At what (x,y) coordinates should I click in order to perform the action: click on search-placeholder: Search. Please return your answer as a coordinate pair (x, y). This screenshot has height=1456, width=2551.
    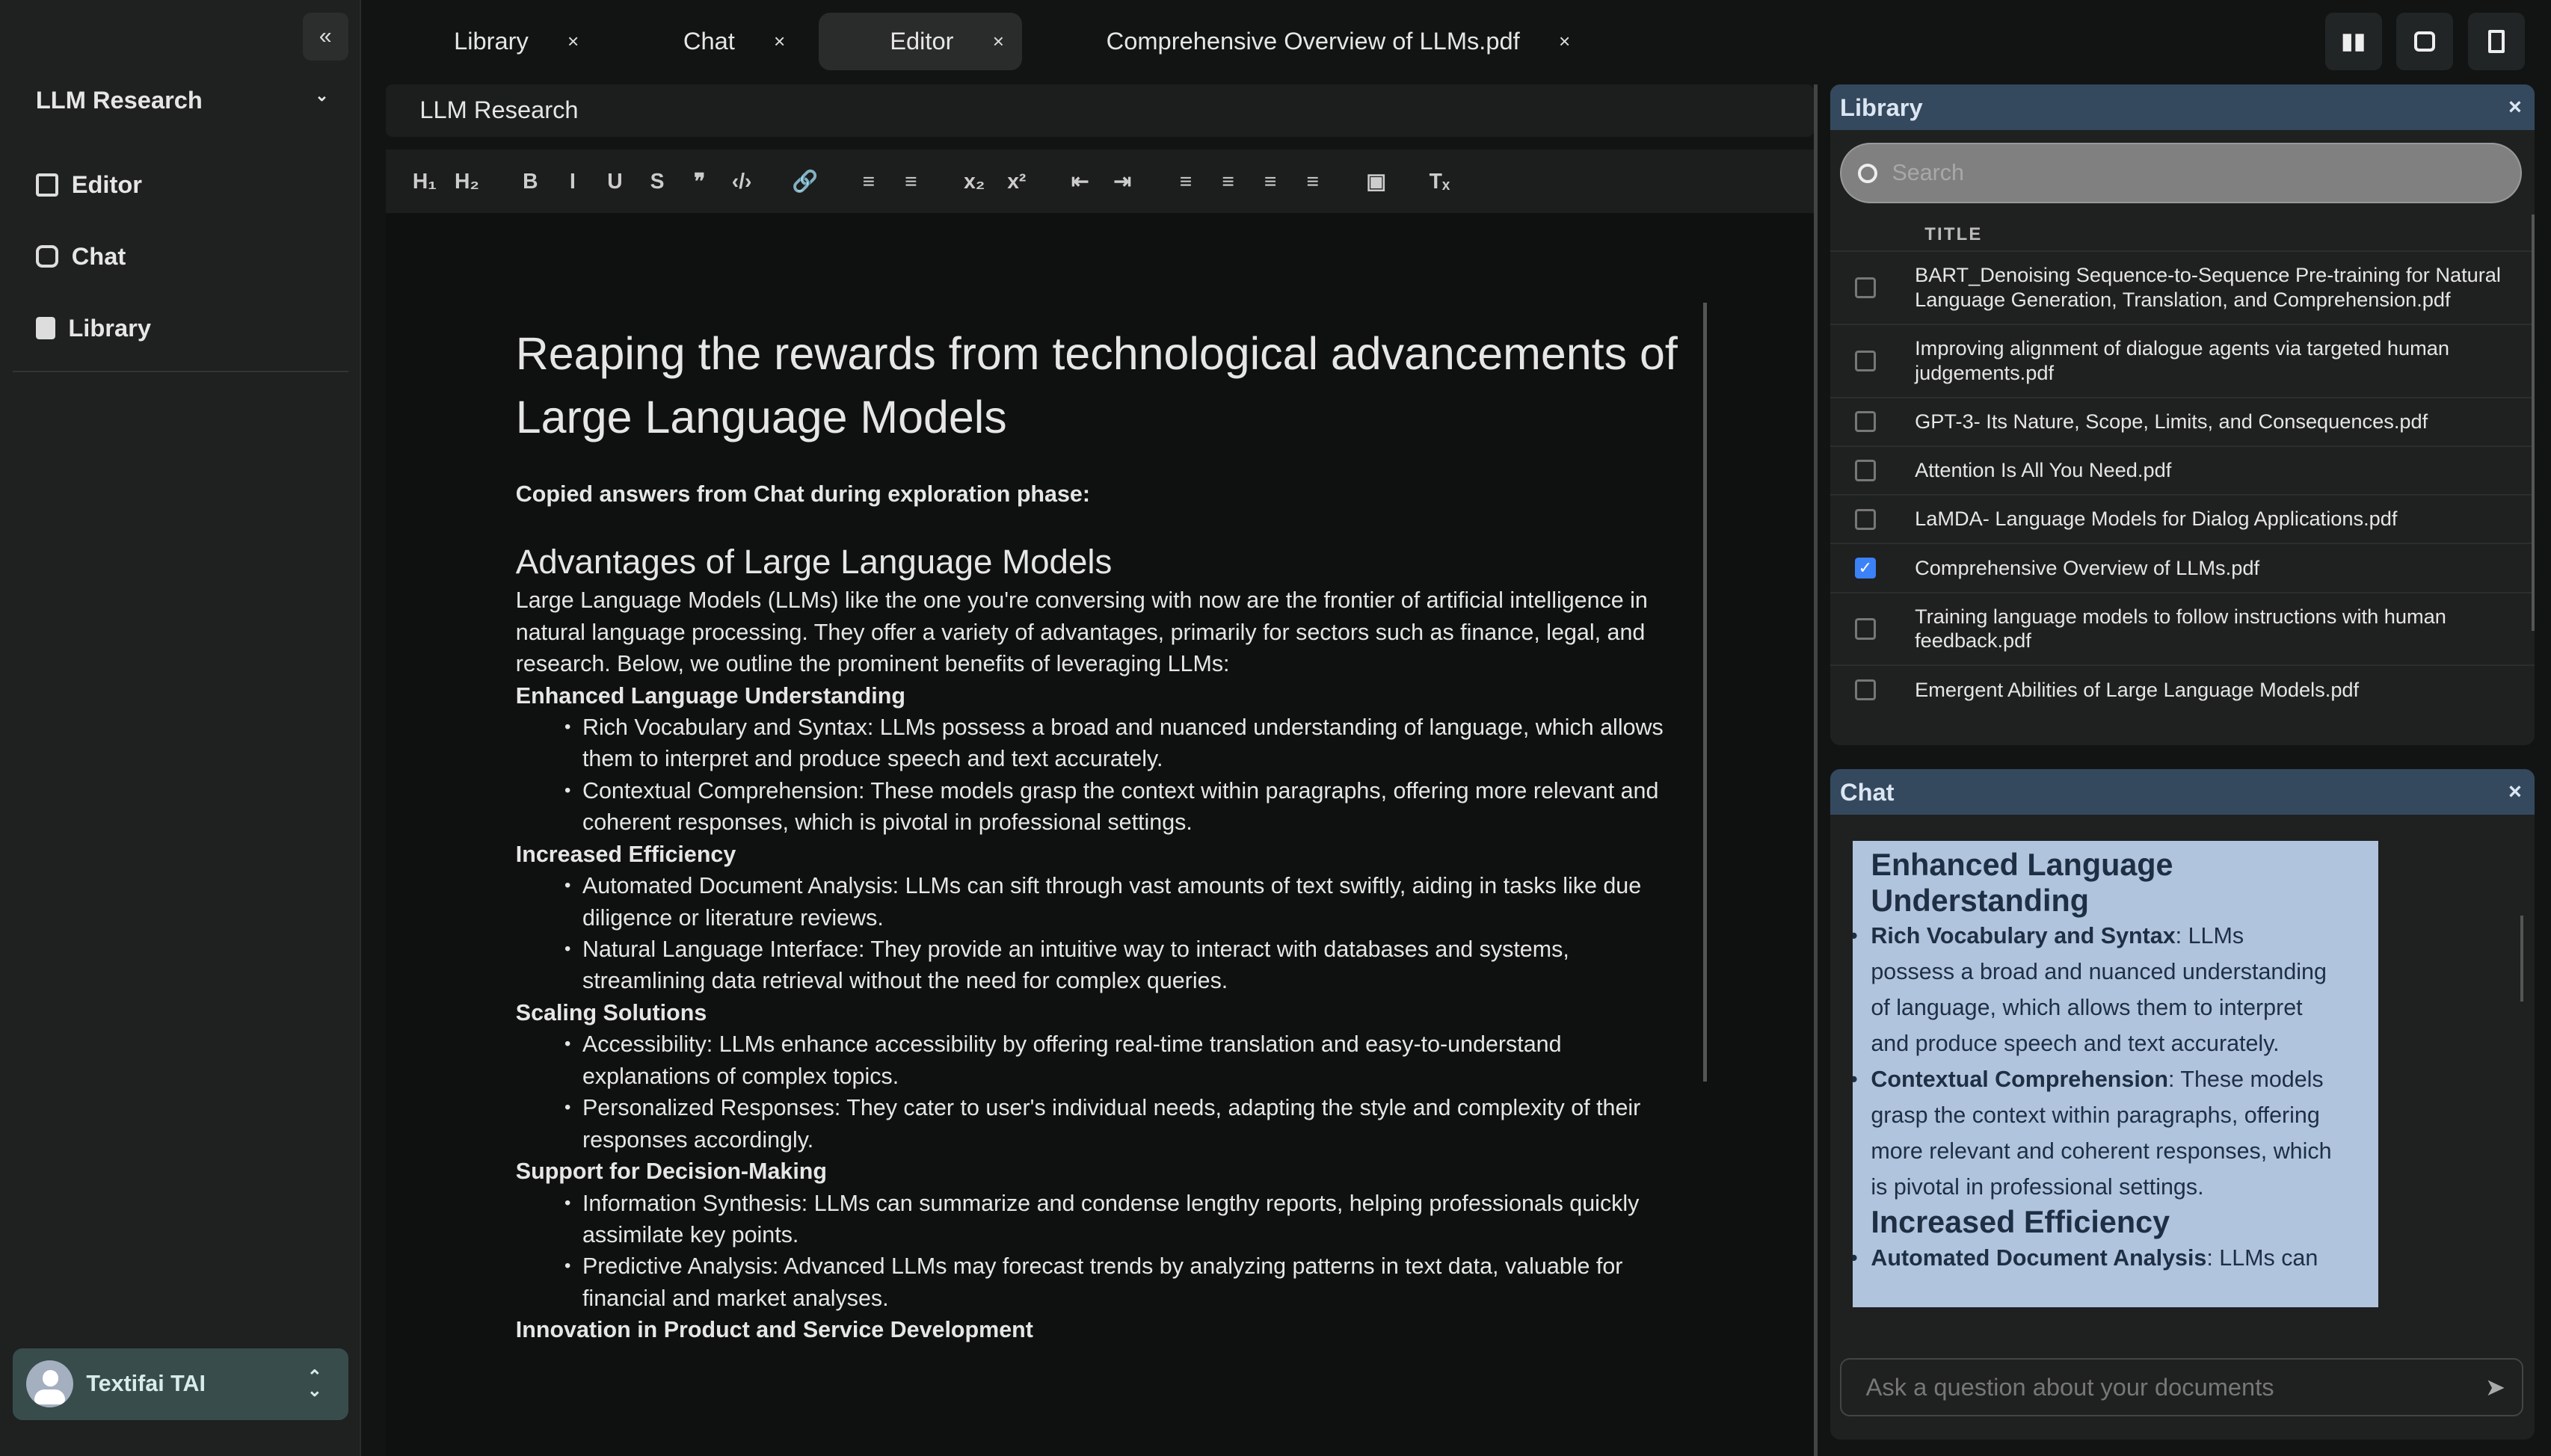
    Looking at the image, I should click on (1928, 173).